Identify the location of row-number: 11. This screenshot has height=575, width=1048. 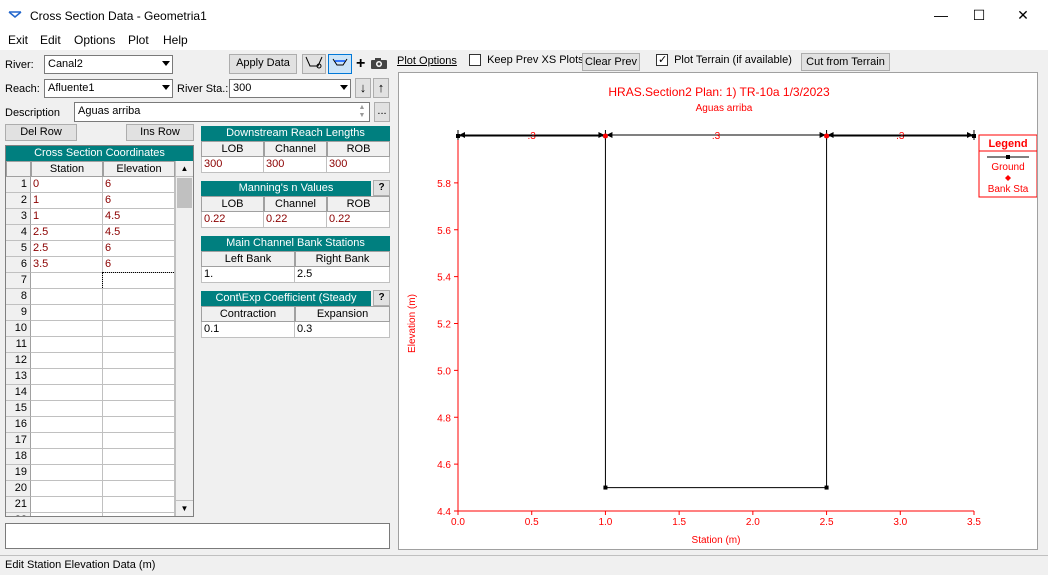
(18, 345).